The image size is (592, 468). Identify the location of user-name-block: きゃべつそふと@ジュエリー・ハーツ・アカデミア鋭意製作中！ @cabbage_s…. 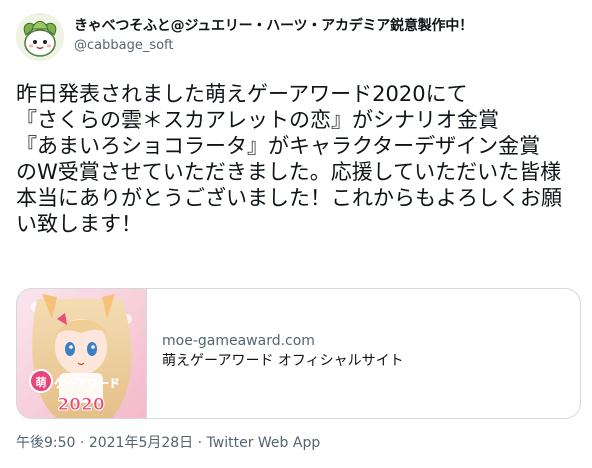
(324, 36).